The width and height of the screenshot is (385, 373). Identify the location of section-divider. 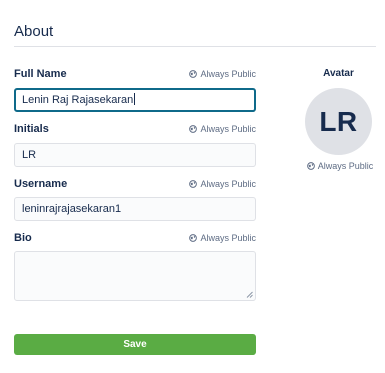
(195, 46).